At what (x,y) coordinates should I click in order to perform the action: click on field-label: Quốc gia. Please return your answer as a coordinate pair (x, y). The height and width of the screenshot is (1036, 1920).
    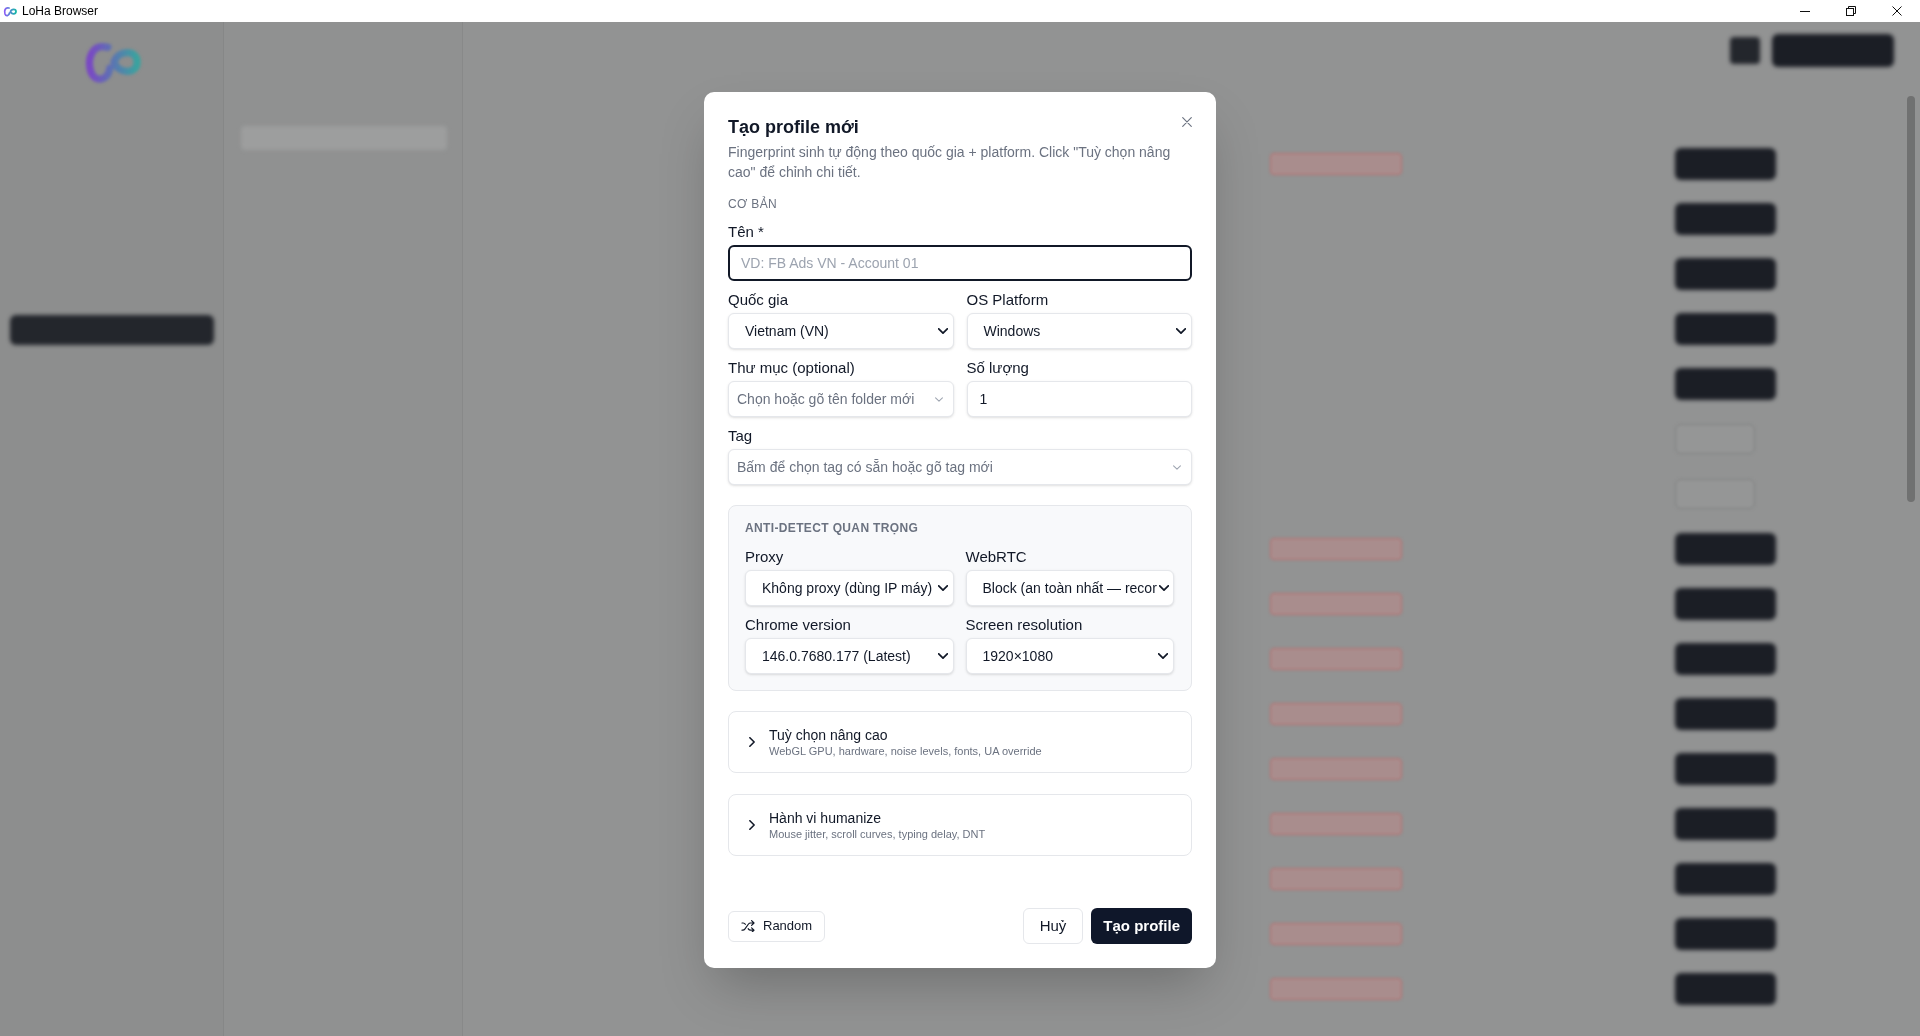
    Looking at the image, I should click on (759, 300).